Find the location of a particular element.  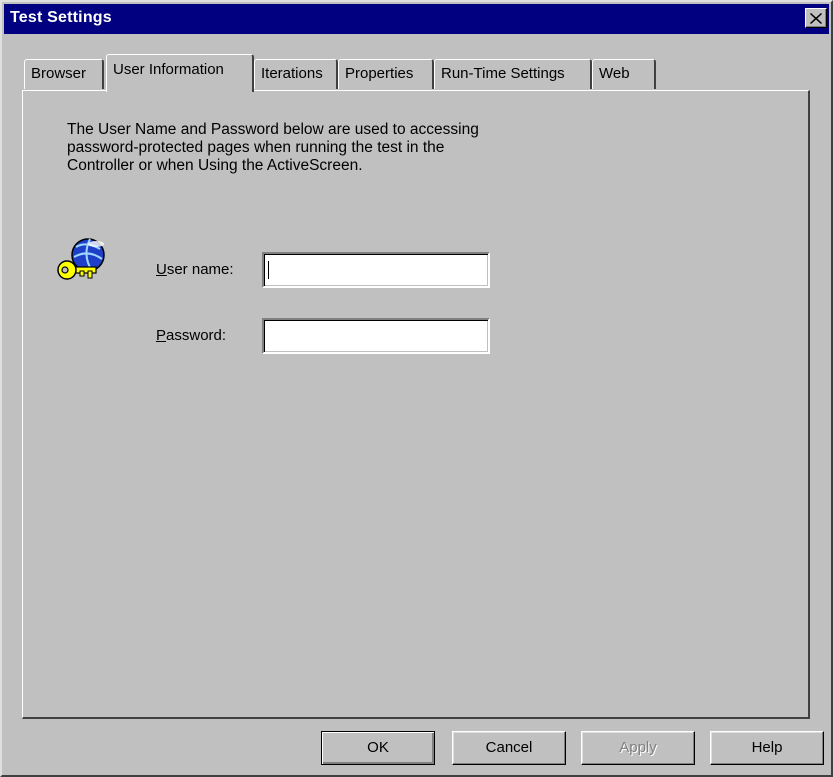

tab-properties: Properties is located at coordinates (386, 74).